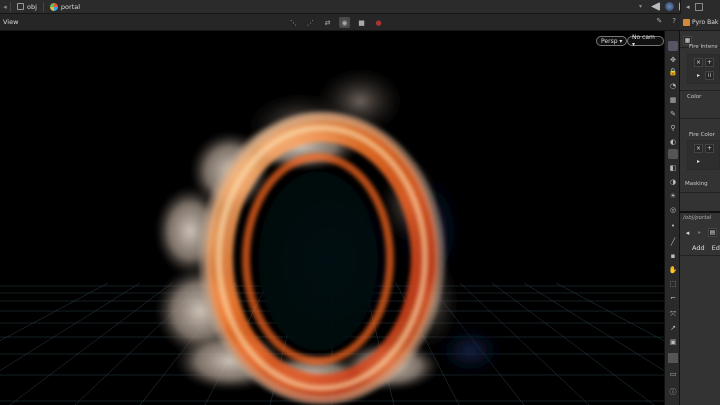  Describe the element at coordinates (673, 196) in the screenshot. I see `light-icon: ☀` at that location.